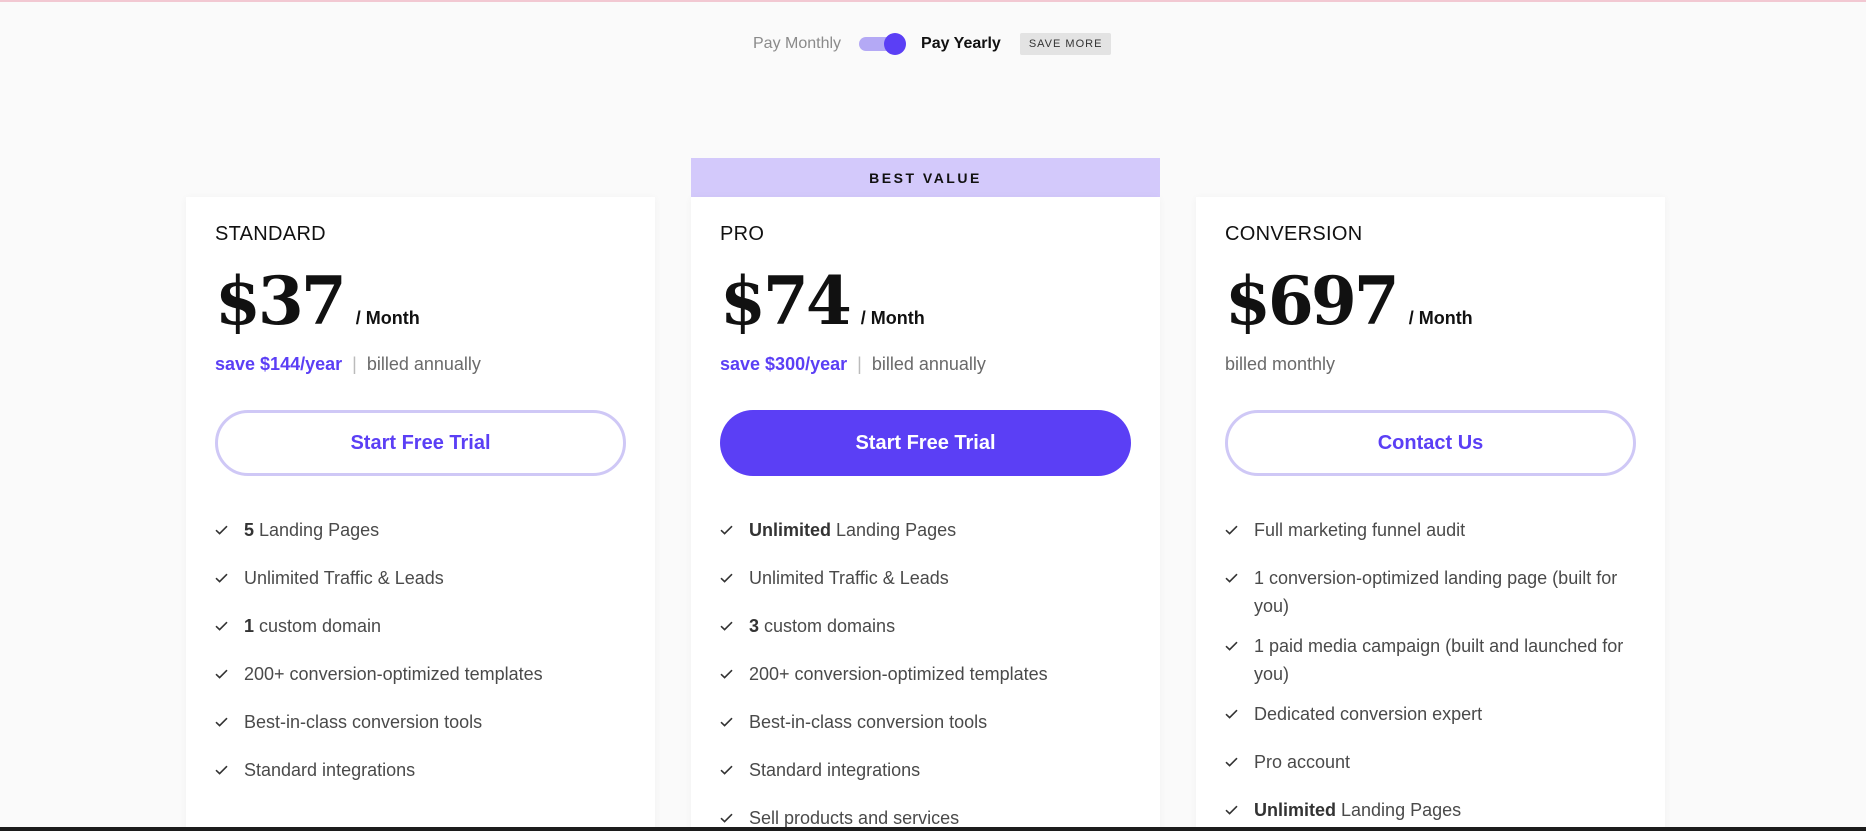  I want to click on feature-item: Pro account, so click(1430, 762).